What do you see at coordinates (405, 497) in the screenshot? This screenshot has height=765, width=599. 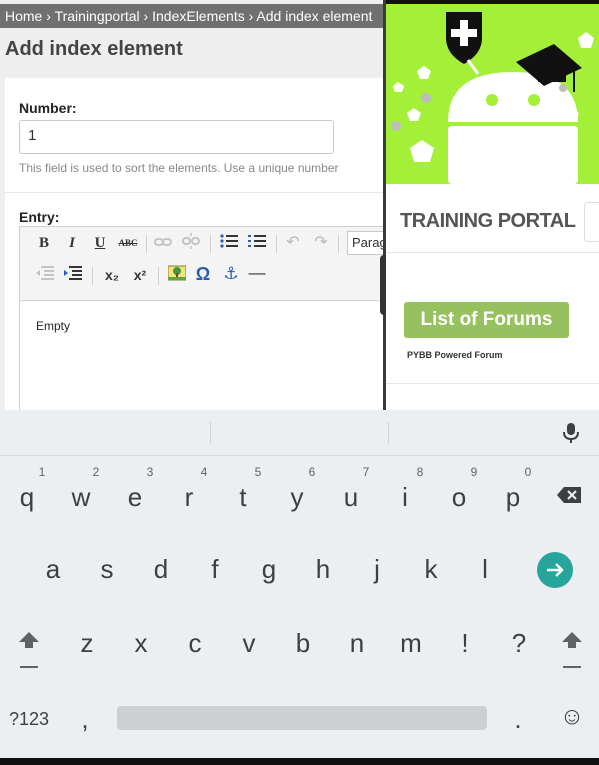 I see `key-i: i` at bounding box center [405, 497].